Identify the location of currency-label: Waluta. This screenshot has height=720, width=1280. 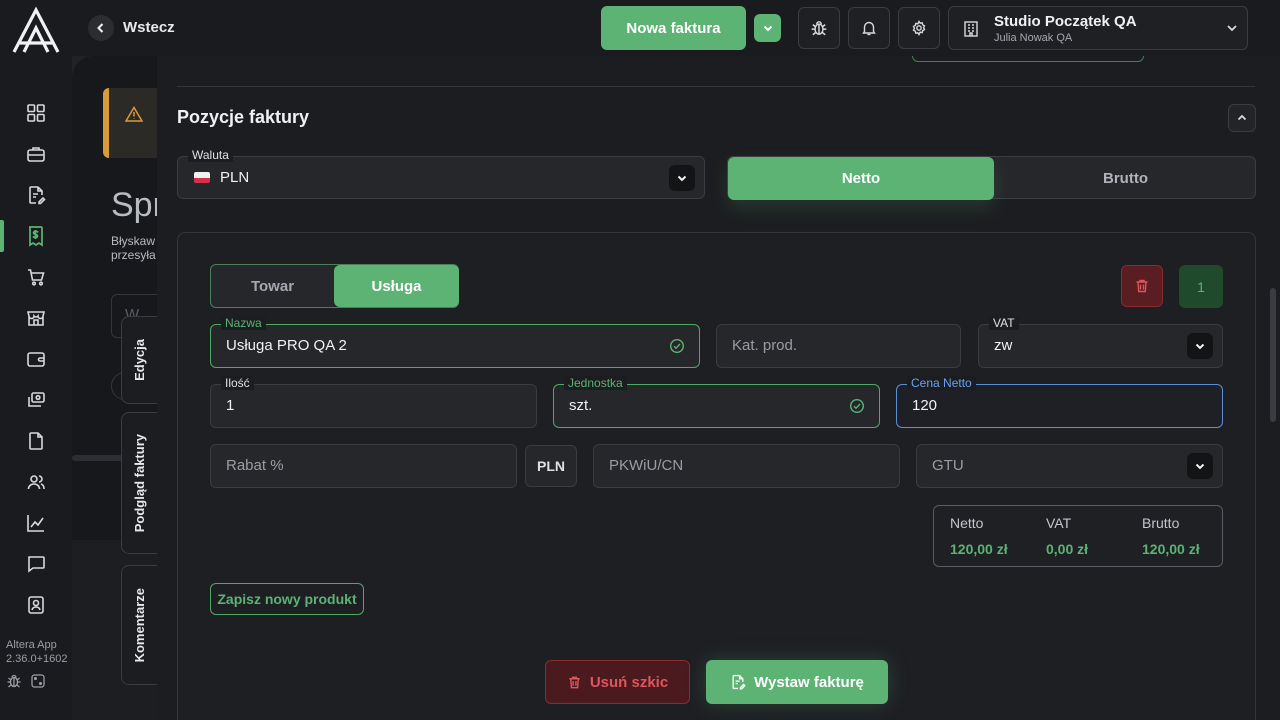
(210, 155).